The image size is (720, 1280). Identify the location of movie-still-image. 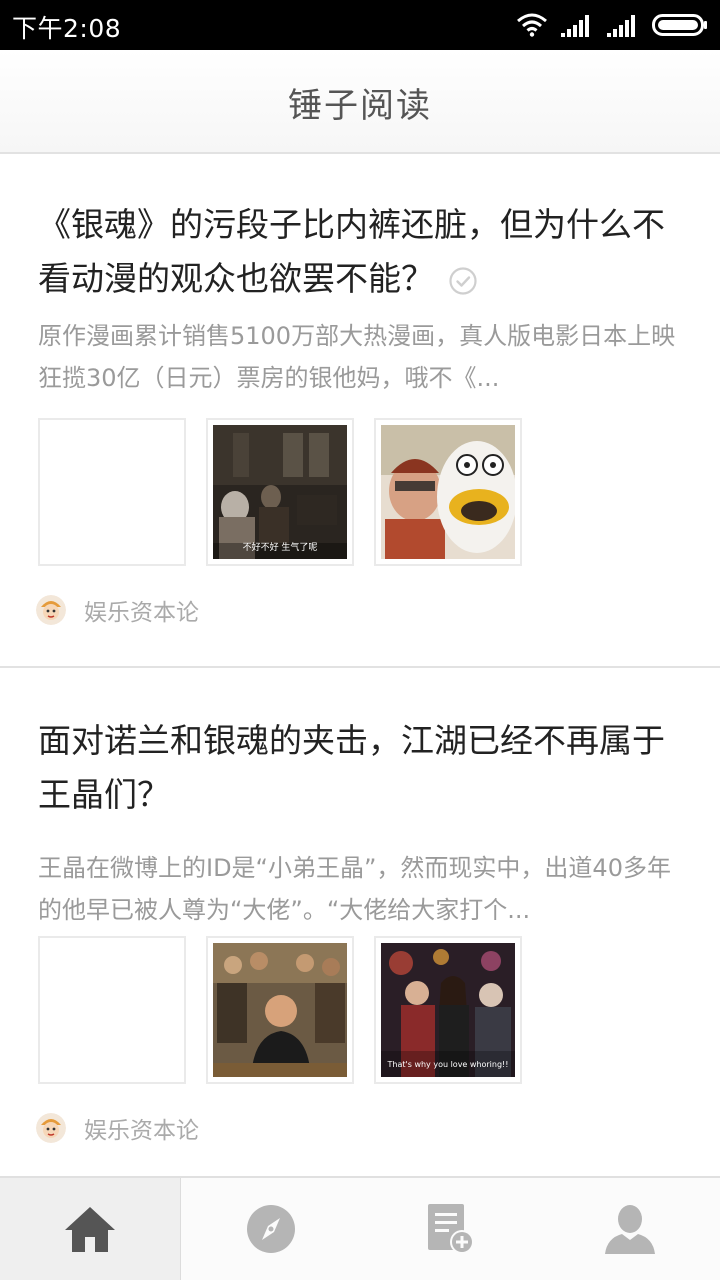
(280, 492).